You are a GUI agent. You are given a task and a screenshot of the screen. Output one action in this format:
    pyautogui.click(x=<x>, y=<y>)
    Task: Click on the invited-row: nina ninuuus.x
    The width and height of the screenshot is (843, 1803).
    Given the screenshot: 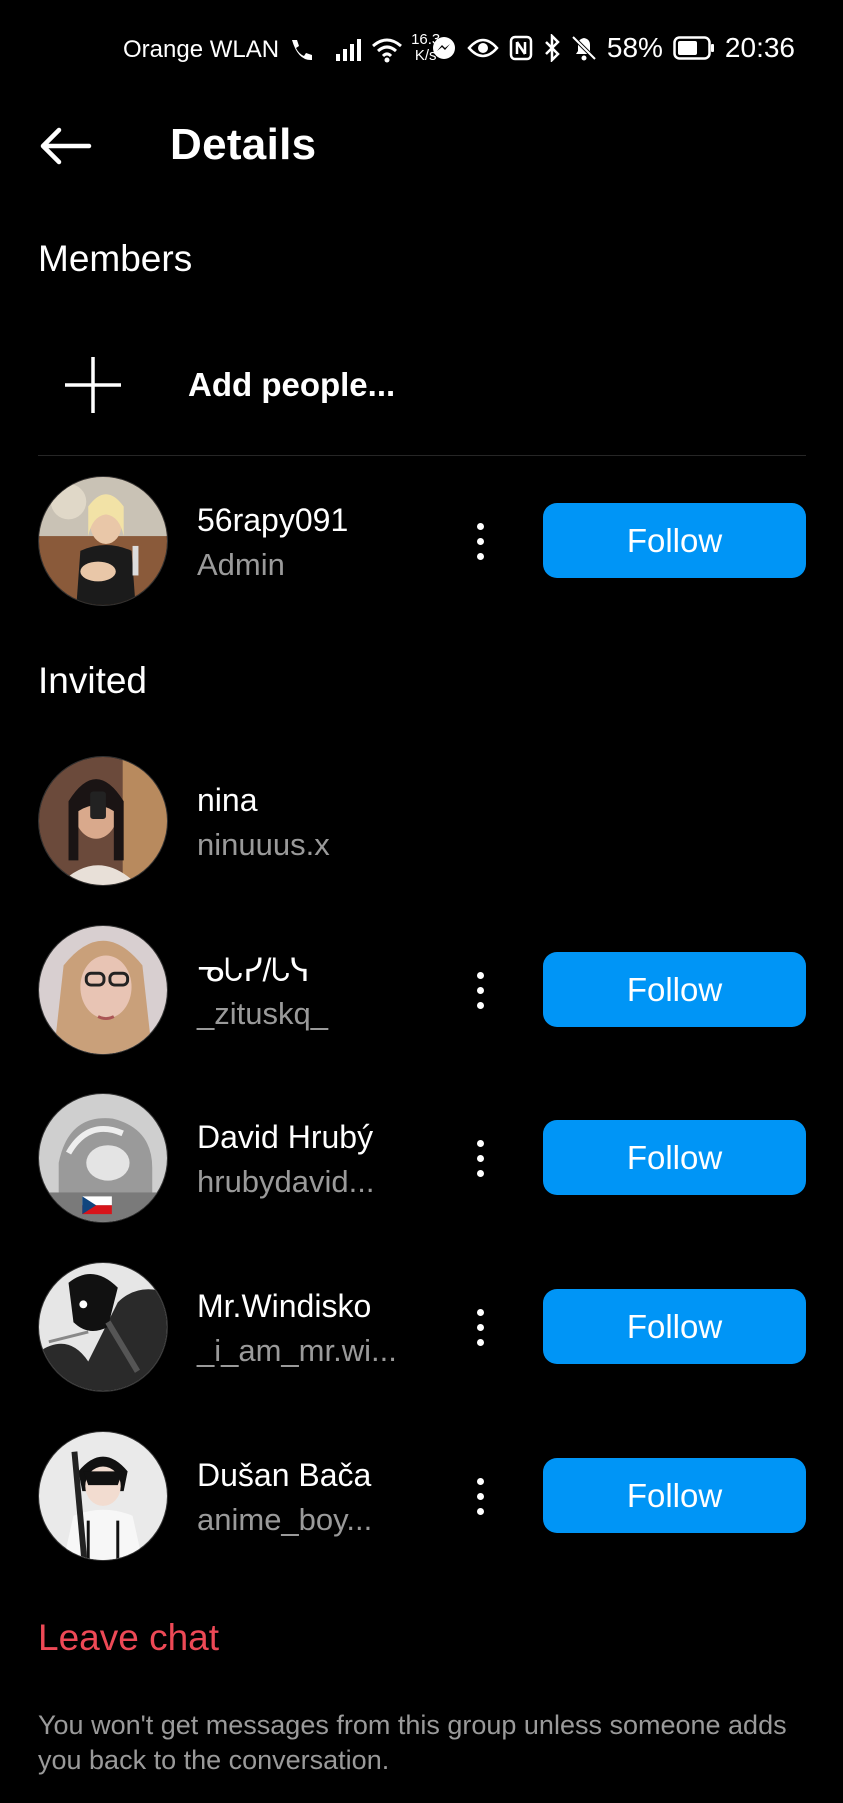 What is the action you would take?
    pyautogui.click(x=422, y=821)
    